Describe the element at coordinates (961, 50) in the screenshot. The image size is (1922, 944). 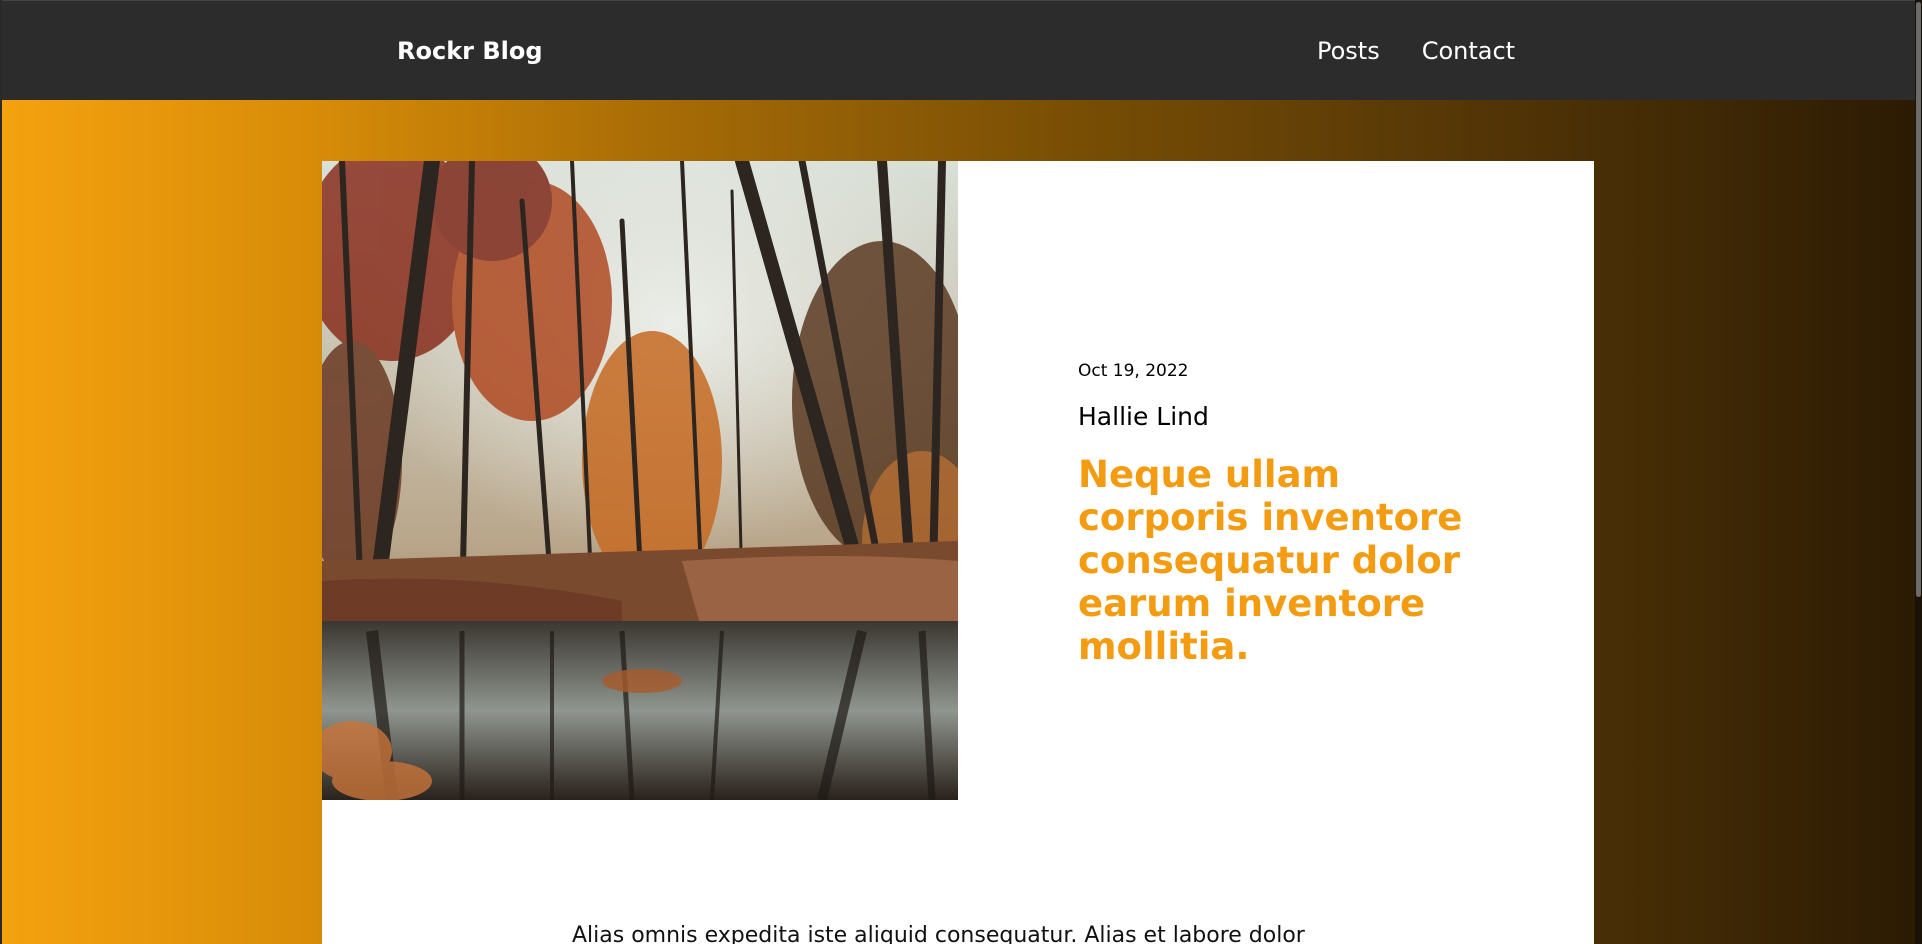
I see `top-navbar: Rockr Blog Posts Contact` at that location.